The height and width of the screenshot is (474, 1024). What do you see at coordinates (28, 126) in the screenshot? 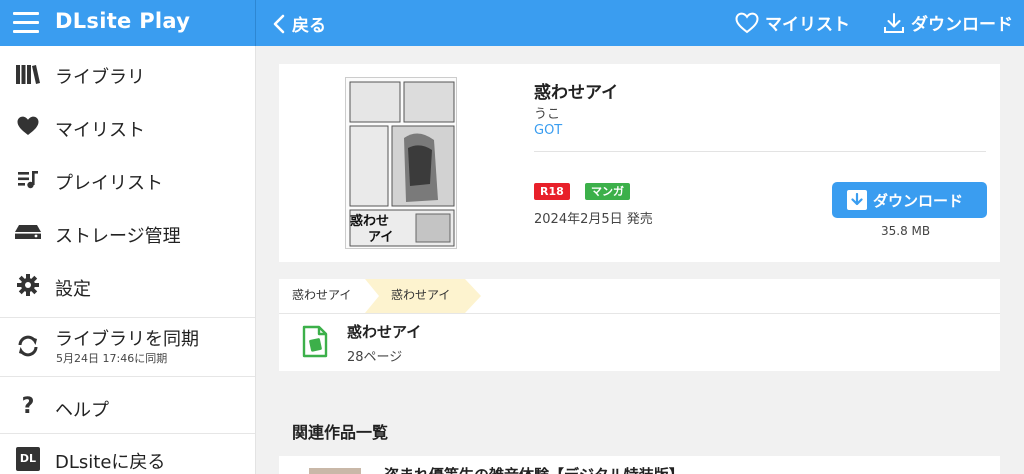
I see `heart-icon` at bounding box center [28, 126].